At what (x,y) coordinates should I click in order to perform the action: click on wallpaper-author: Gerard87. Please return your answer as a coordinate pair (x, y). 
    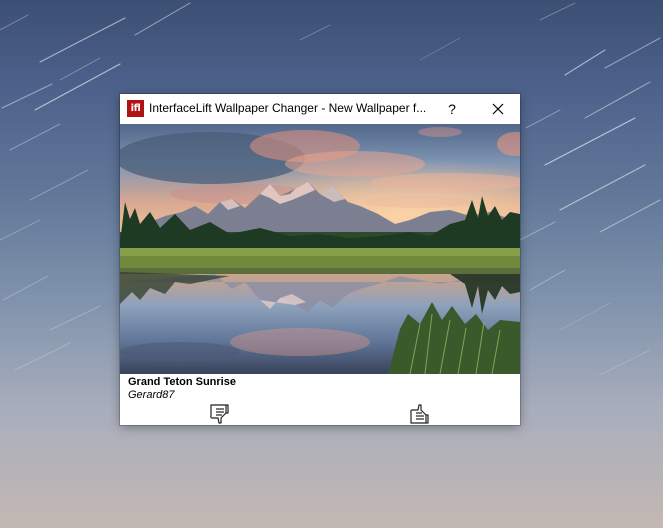
    Looking at the image, I should click on (151, 395).